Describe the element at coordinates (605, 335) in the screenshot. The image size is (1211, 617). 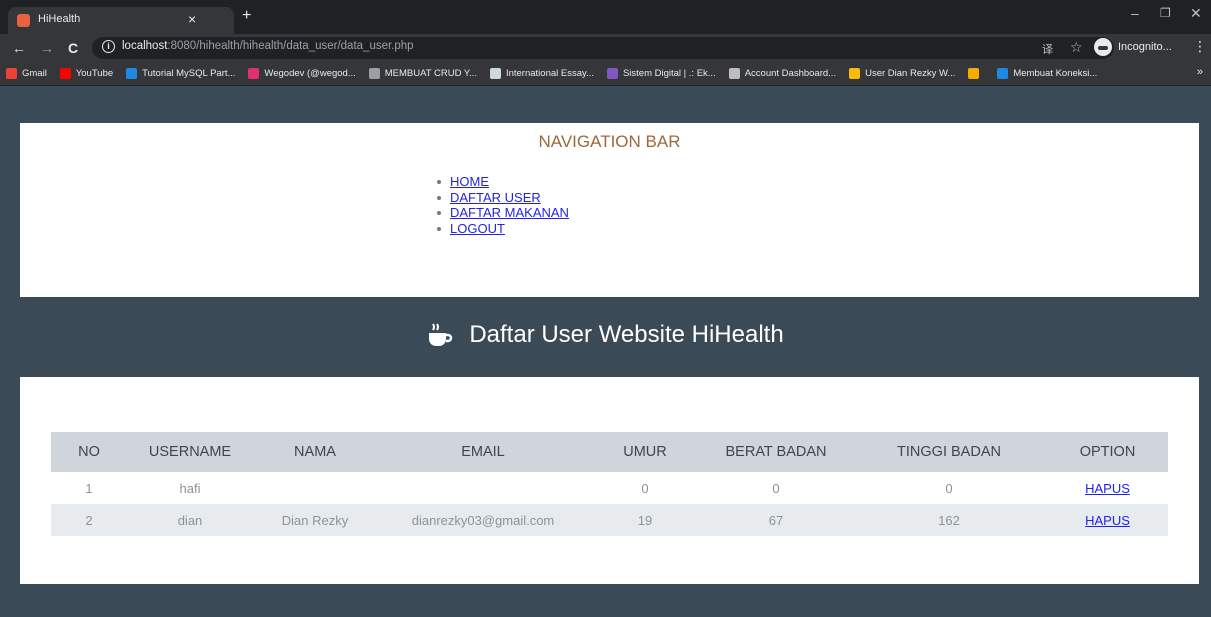
I see `page-heading: Daftar User Website HiHealth` at that location.